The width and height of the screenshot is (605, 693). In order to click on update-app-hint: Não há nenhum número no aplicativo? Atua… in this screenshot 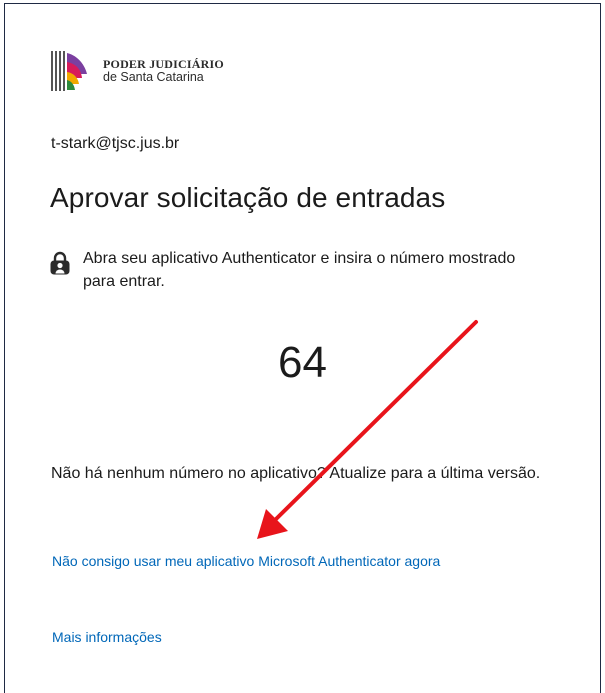, I will do `click(296, 473)`.